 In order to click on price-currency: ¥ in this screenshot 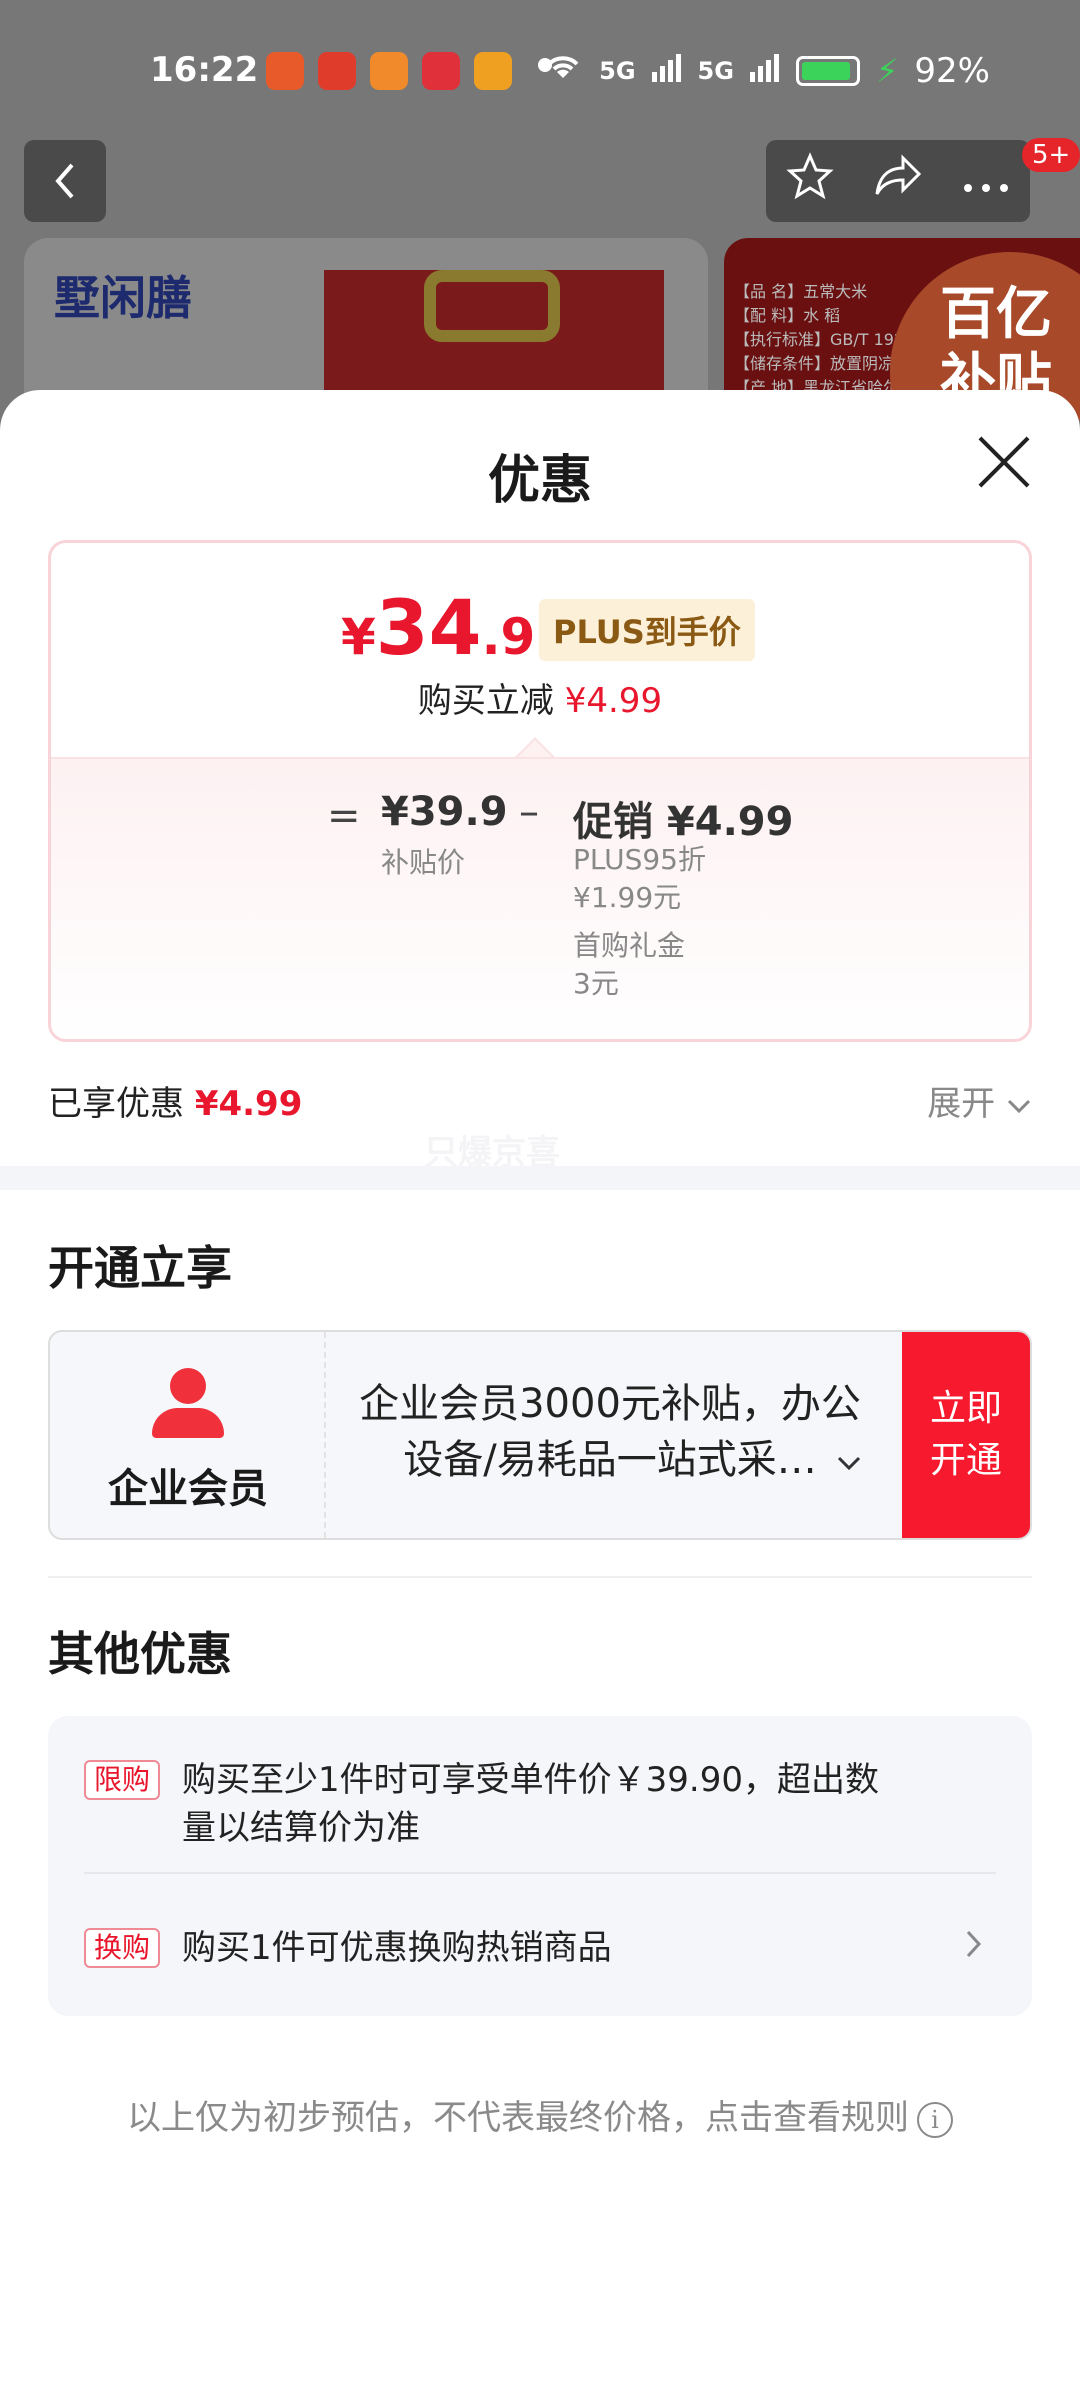, I will do `click(358, 637)`.